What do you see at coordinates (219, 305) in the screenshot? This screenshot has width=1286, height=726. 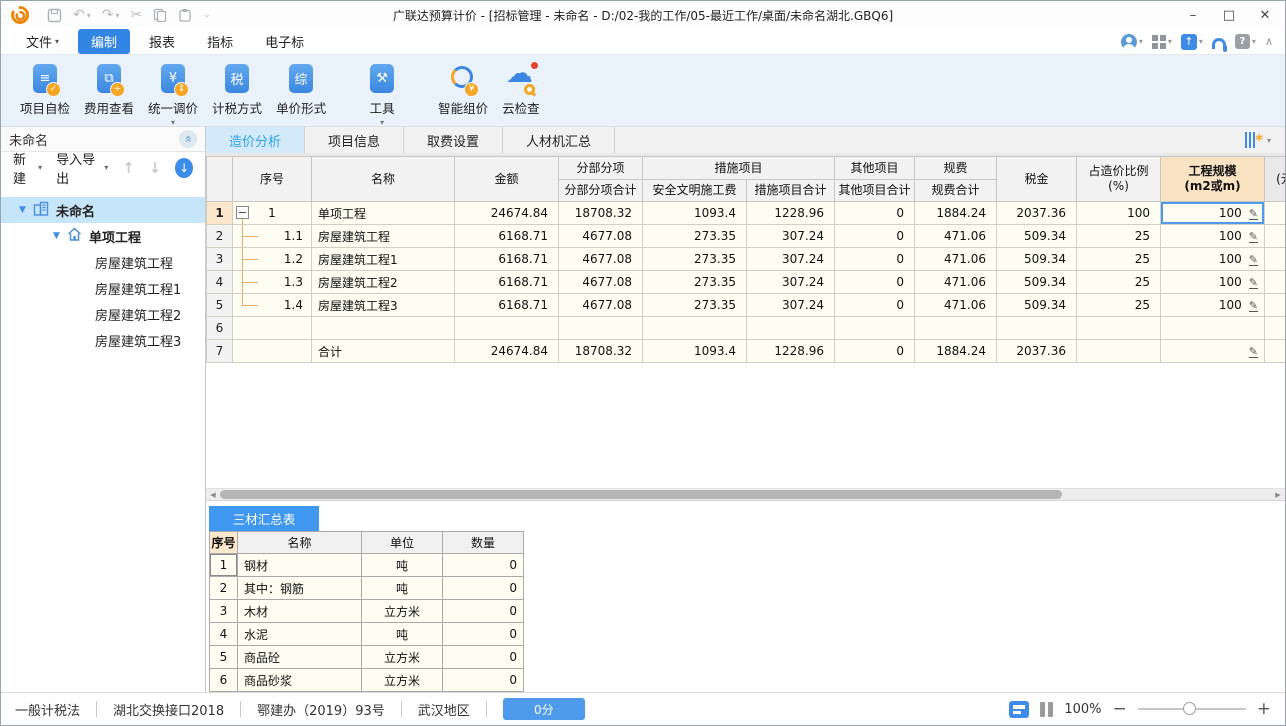 I see `row-number: 5` at bounding box center [219, 305].